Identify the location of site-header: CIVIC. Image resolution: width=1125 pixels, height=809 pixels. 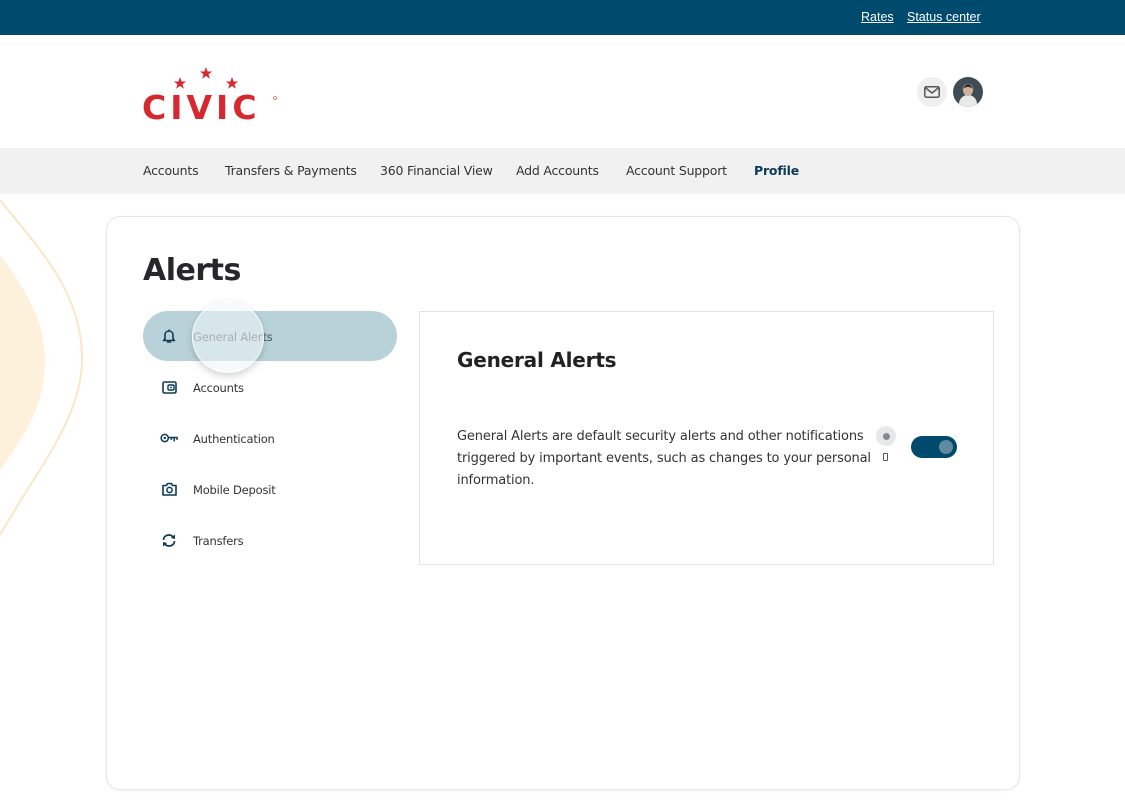
(562, 91).